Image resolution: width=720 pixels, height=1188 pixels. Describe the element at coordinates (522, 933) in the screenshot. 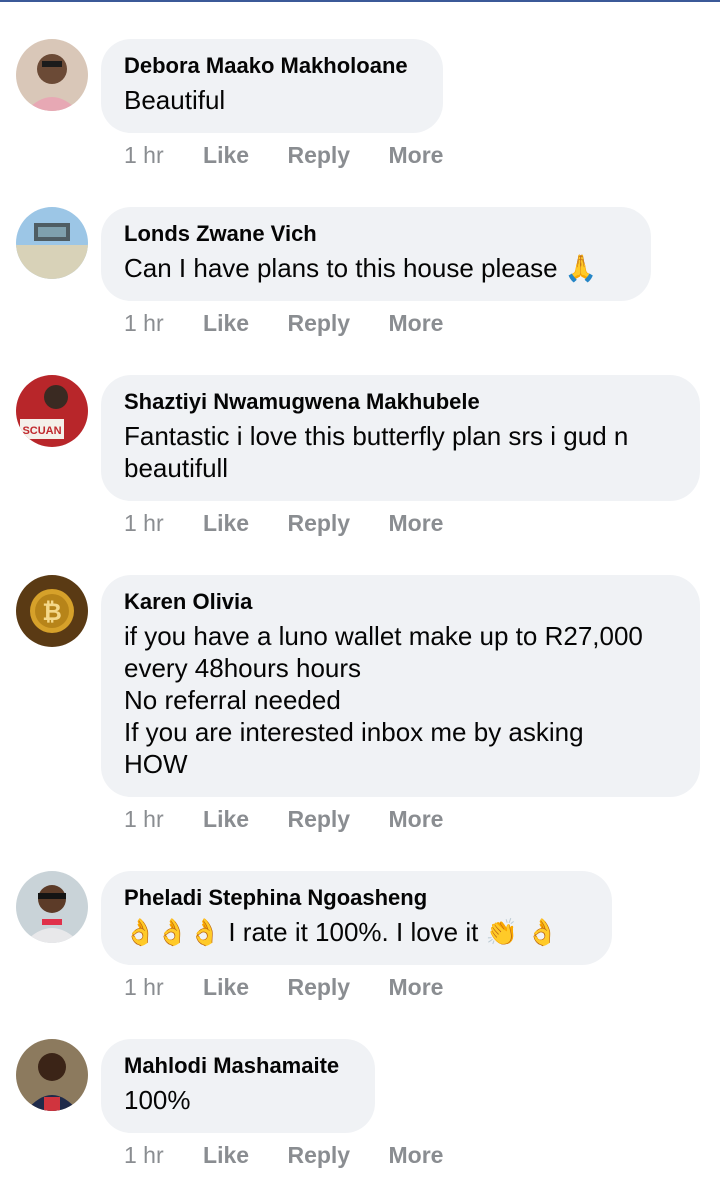

I see `clap-emoji-icon: 👏 👌` at that location.